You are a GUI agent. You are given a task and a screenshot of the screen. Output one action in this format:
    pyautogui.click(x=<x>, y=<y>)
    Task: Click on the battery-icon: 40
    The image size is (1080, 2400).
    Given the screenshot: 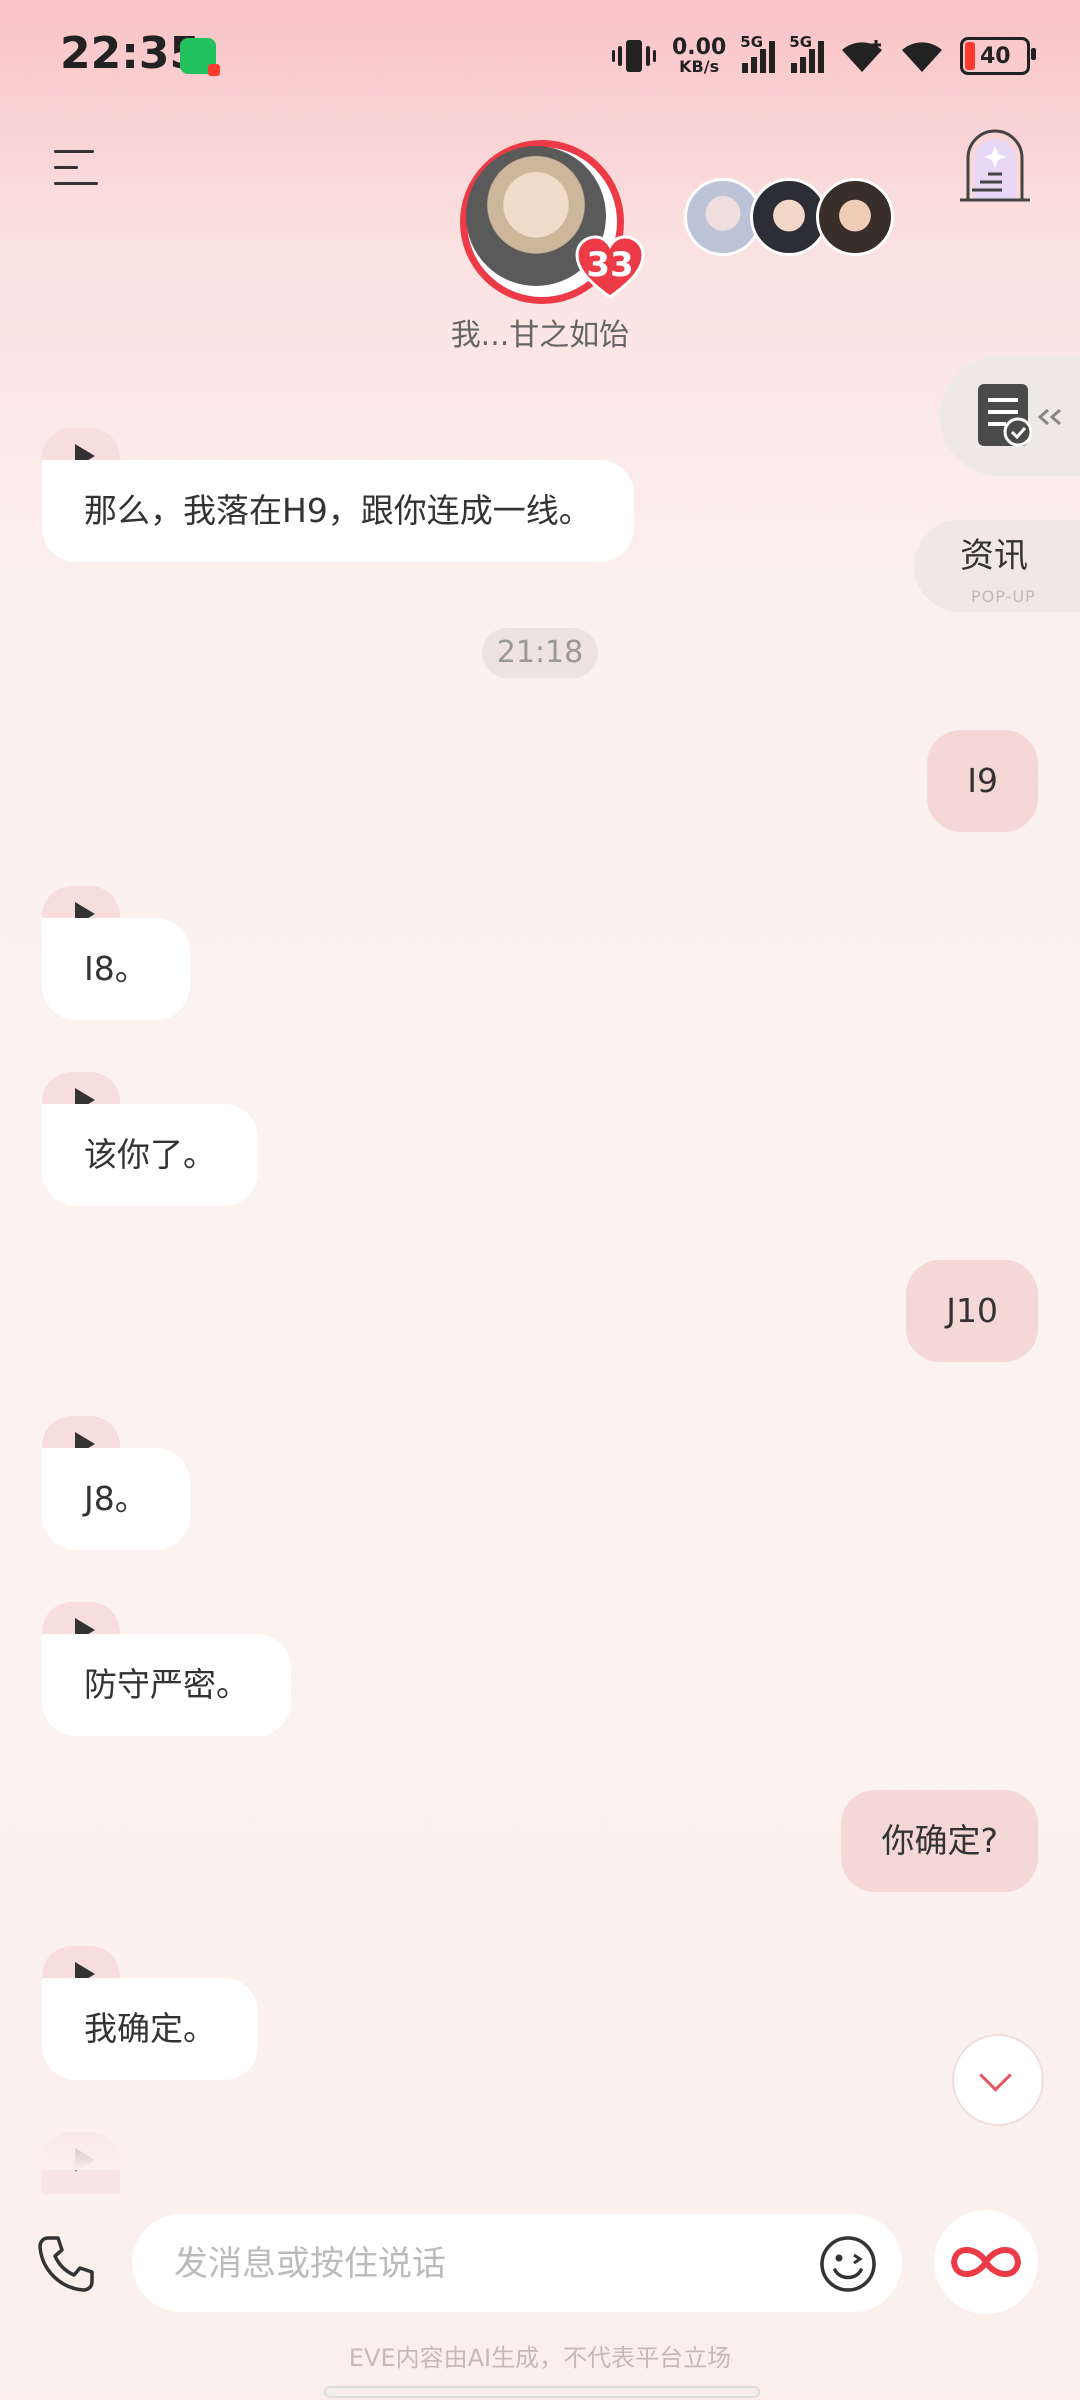 What is the action you would take?
    pyautogui.click(x=998, y=56)
    